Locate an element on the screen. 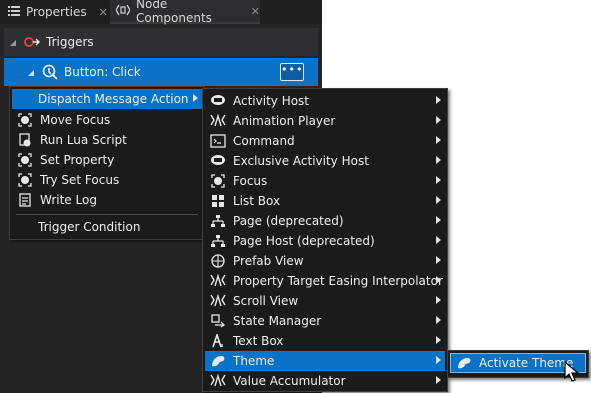 The width and height of the screenshot is (591, 393). page-icon is located at coordinates (218, 221).